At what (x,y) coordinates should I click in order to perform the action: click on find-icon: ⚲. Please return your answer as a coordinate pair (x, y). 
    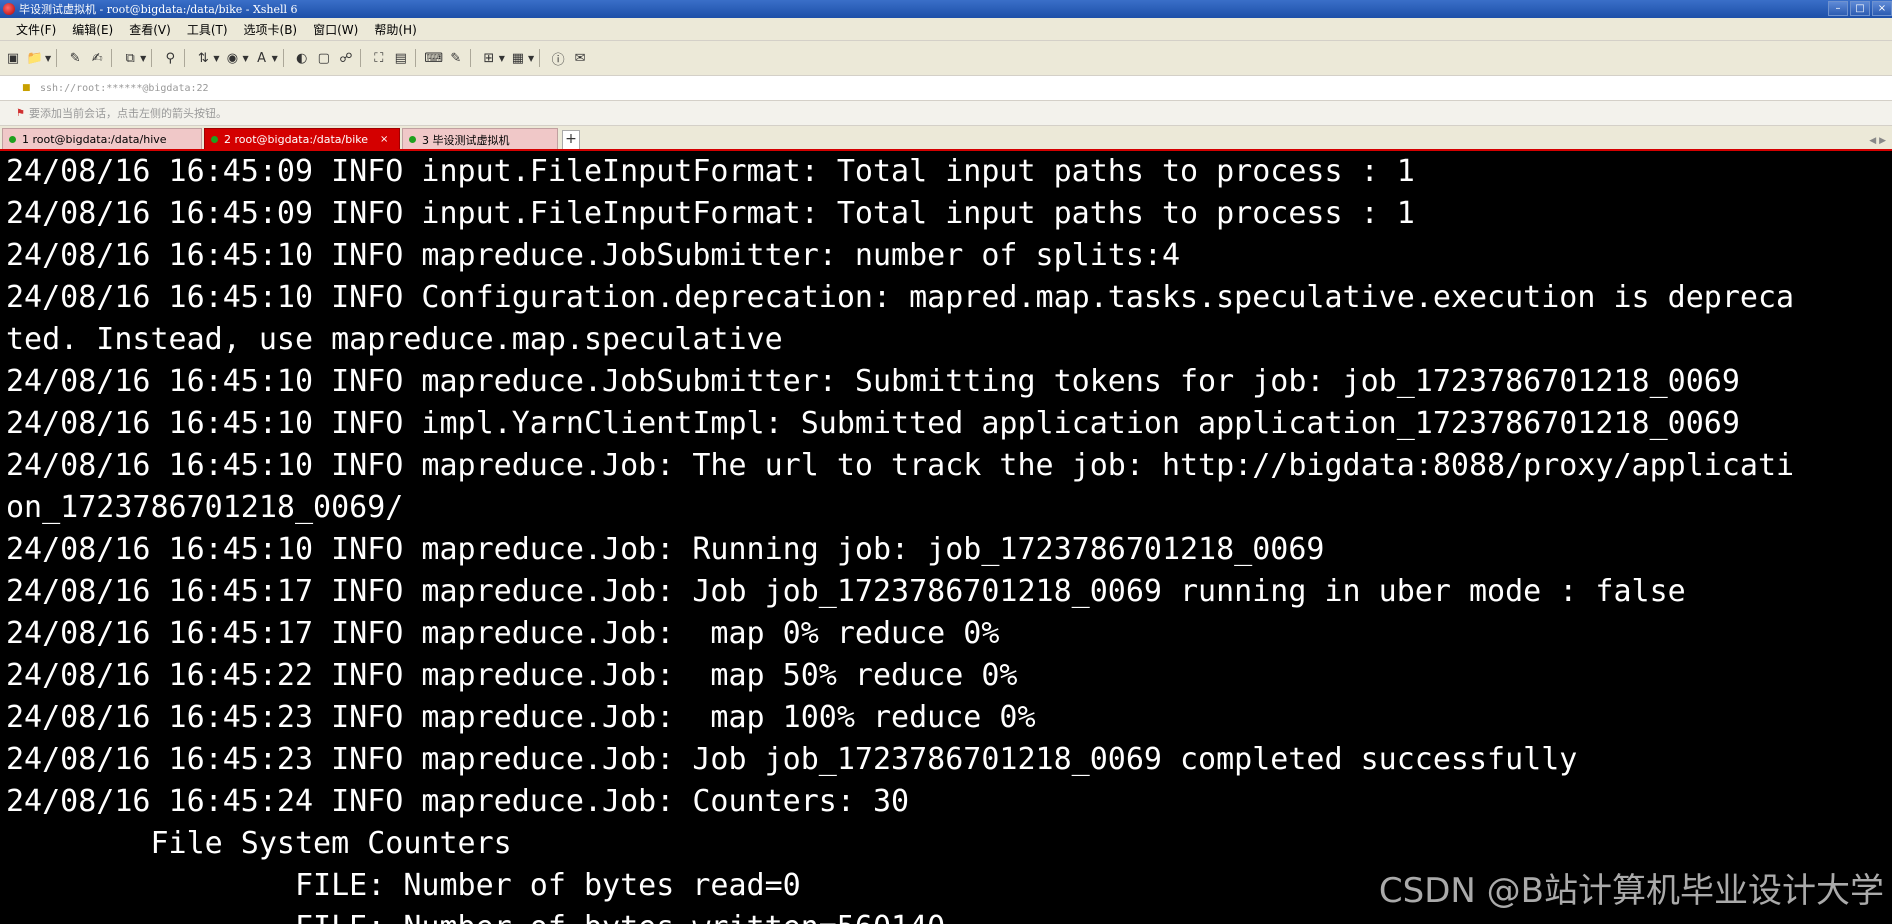
    Looking at the image, I should click on (170, 58).